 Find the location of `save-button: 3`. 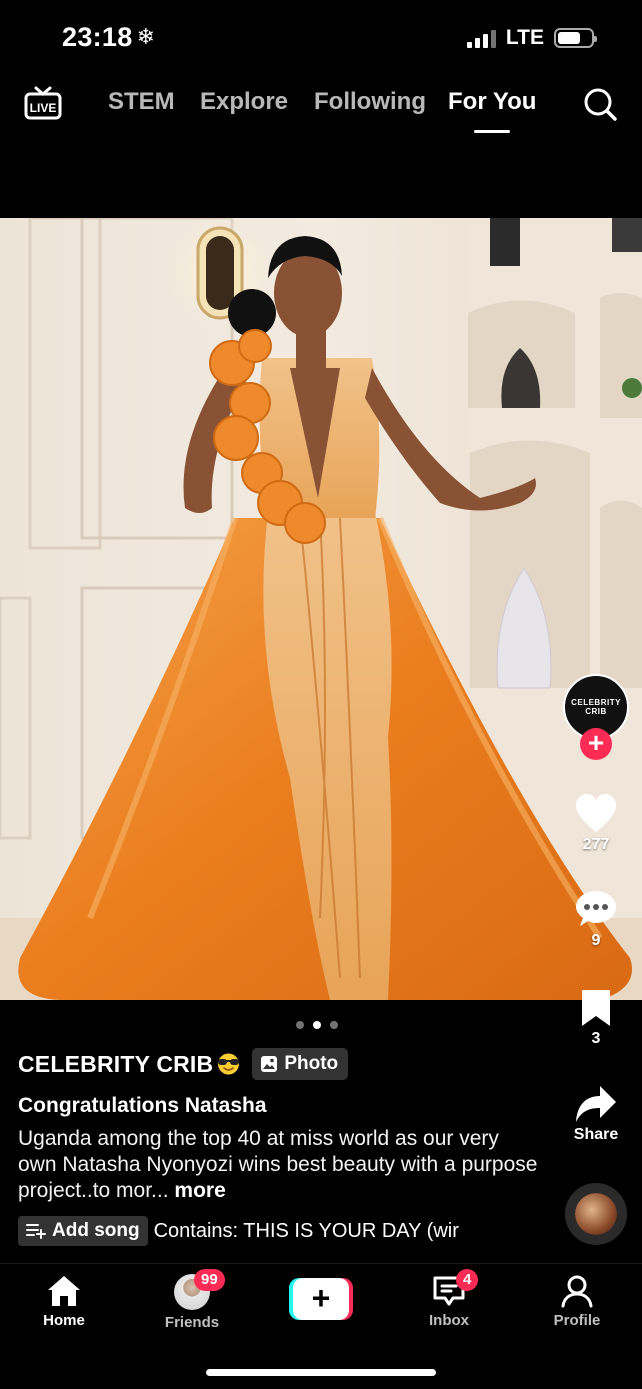

save-button: 3 is located at coordinates (596, 1018).